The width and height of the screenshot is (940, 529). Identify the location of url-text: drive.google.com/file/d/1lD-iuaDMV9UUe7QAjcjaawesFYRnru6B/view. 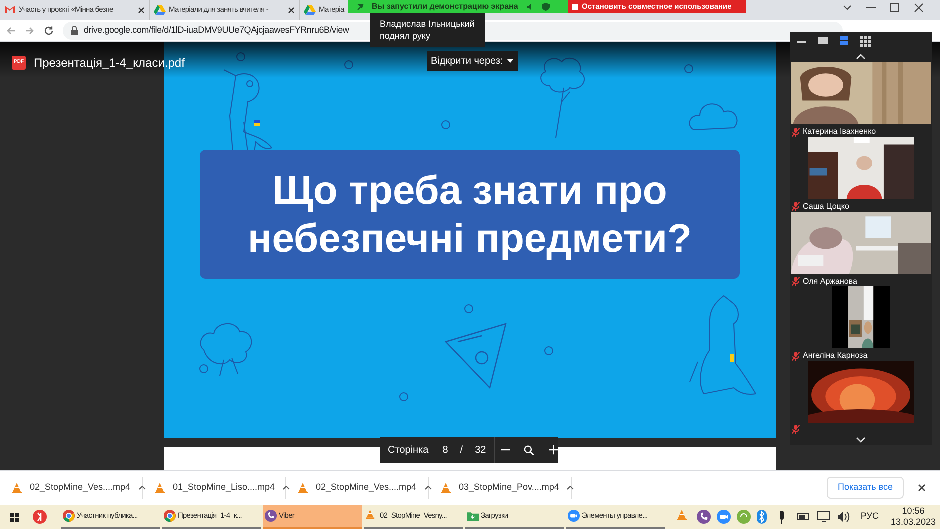
(217, 30).